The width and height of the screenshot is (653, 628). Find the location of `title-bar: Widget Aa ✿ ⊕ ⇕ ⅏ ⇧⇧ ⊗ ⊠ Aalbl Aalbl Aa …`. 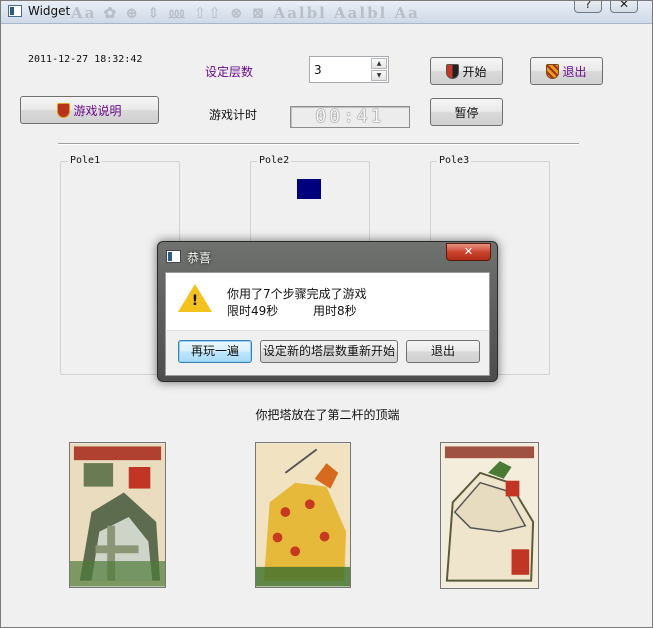

title-bar: Widget Aa ✿ ⊕ ⇕ ⅏ ⇧⇧ ⊗ ⊠ Aalbl Aalbl Aa … is located at coordinates (326, 12).